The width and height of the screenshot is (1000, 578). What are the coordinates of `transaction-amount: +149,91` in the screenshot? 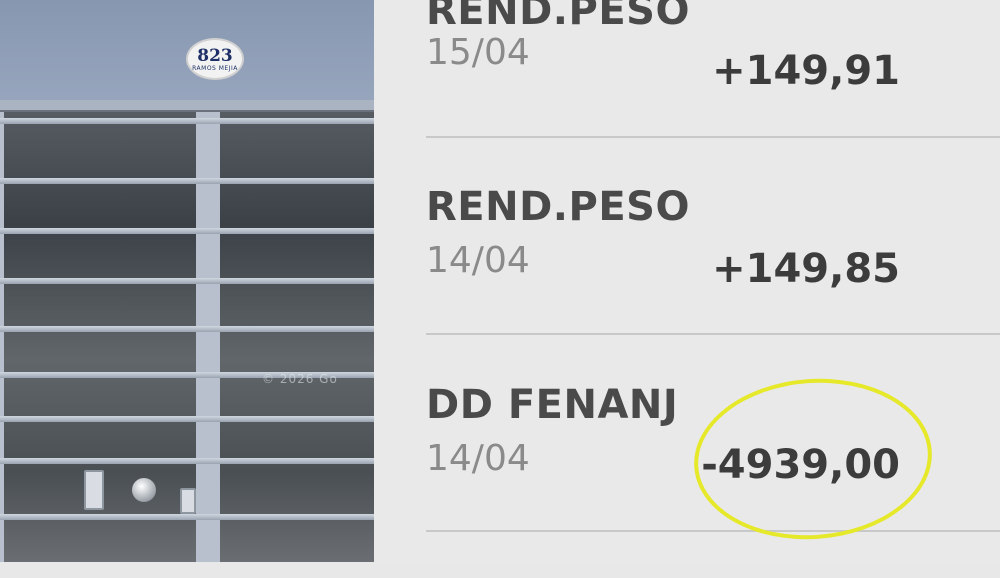 It's located at (806, 71).